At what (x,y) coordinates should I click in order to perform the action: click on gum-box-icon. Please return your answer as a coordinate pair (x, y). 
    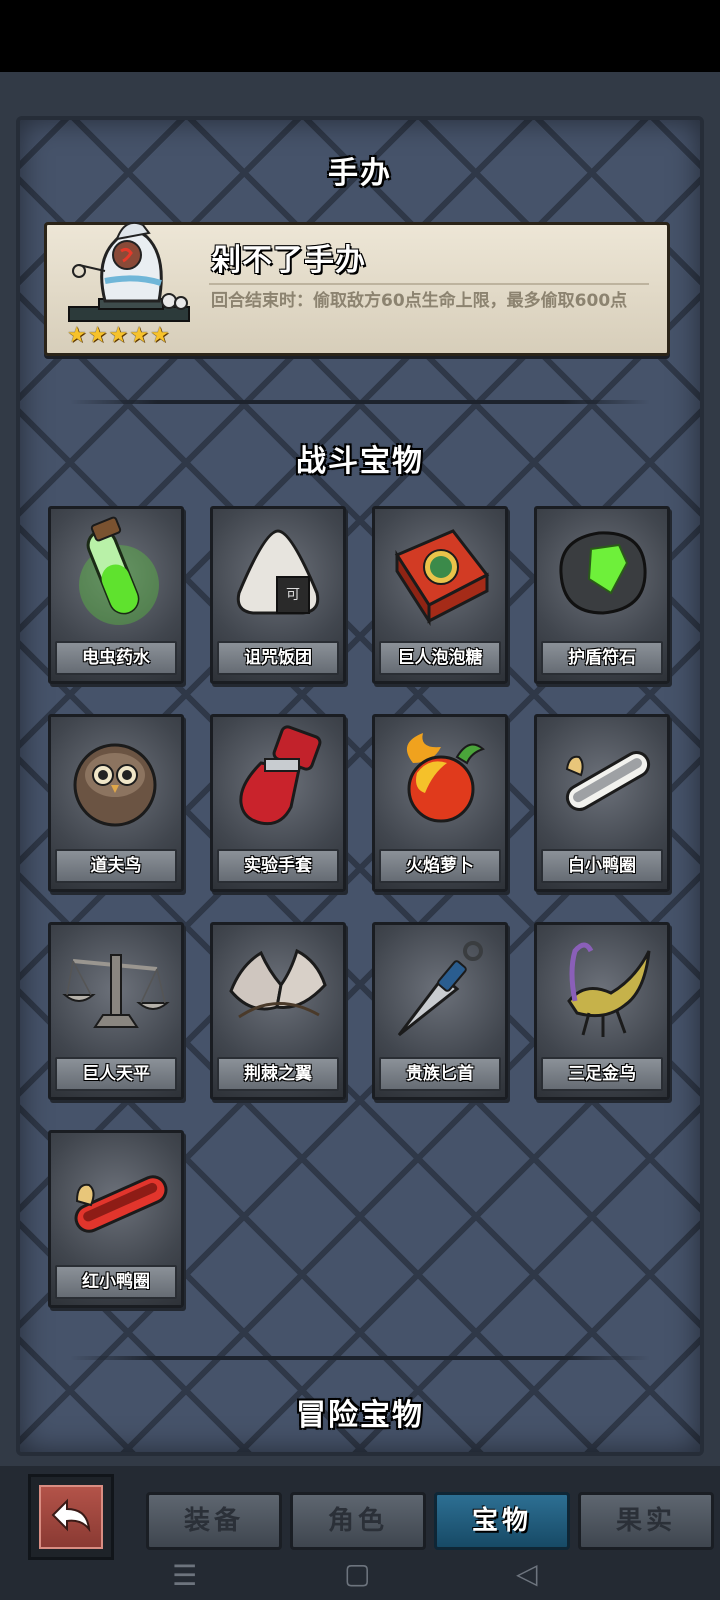
    Looking at the image, I should click on (442, 578).